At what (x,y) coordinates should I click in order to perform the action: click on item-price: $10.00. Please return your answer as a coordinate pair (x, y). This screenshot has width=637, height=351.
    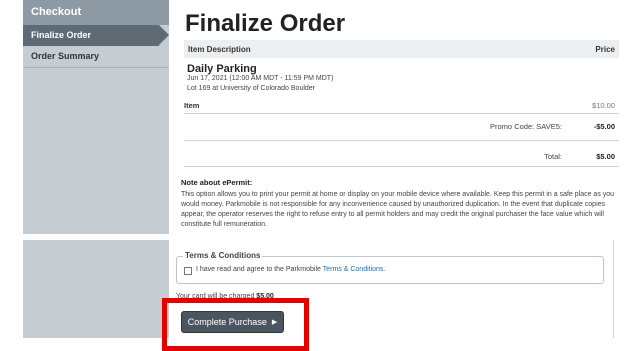
    Looking at the image, I should click on (603, 105).